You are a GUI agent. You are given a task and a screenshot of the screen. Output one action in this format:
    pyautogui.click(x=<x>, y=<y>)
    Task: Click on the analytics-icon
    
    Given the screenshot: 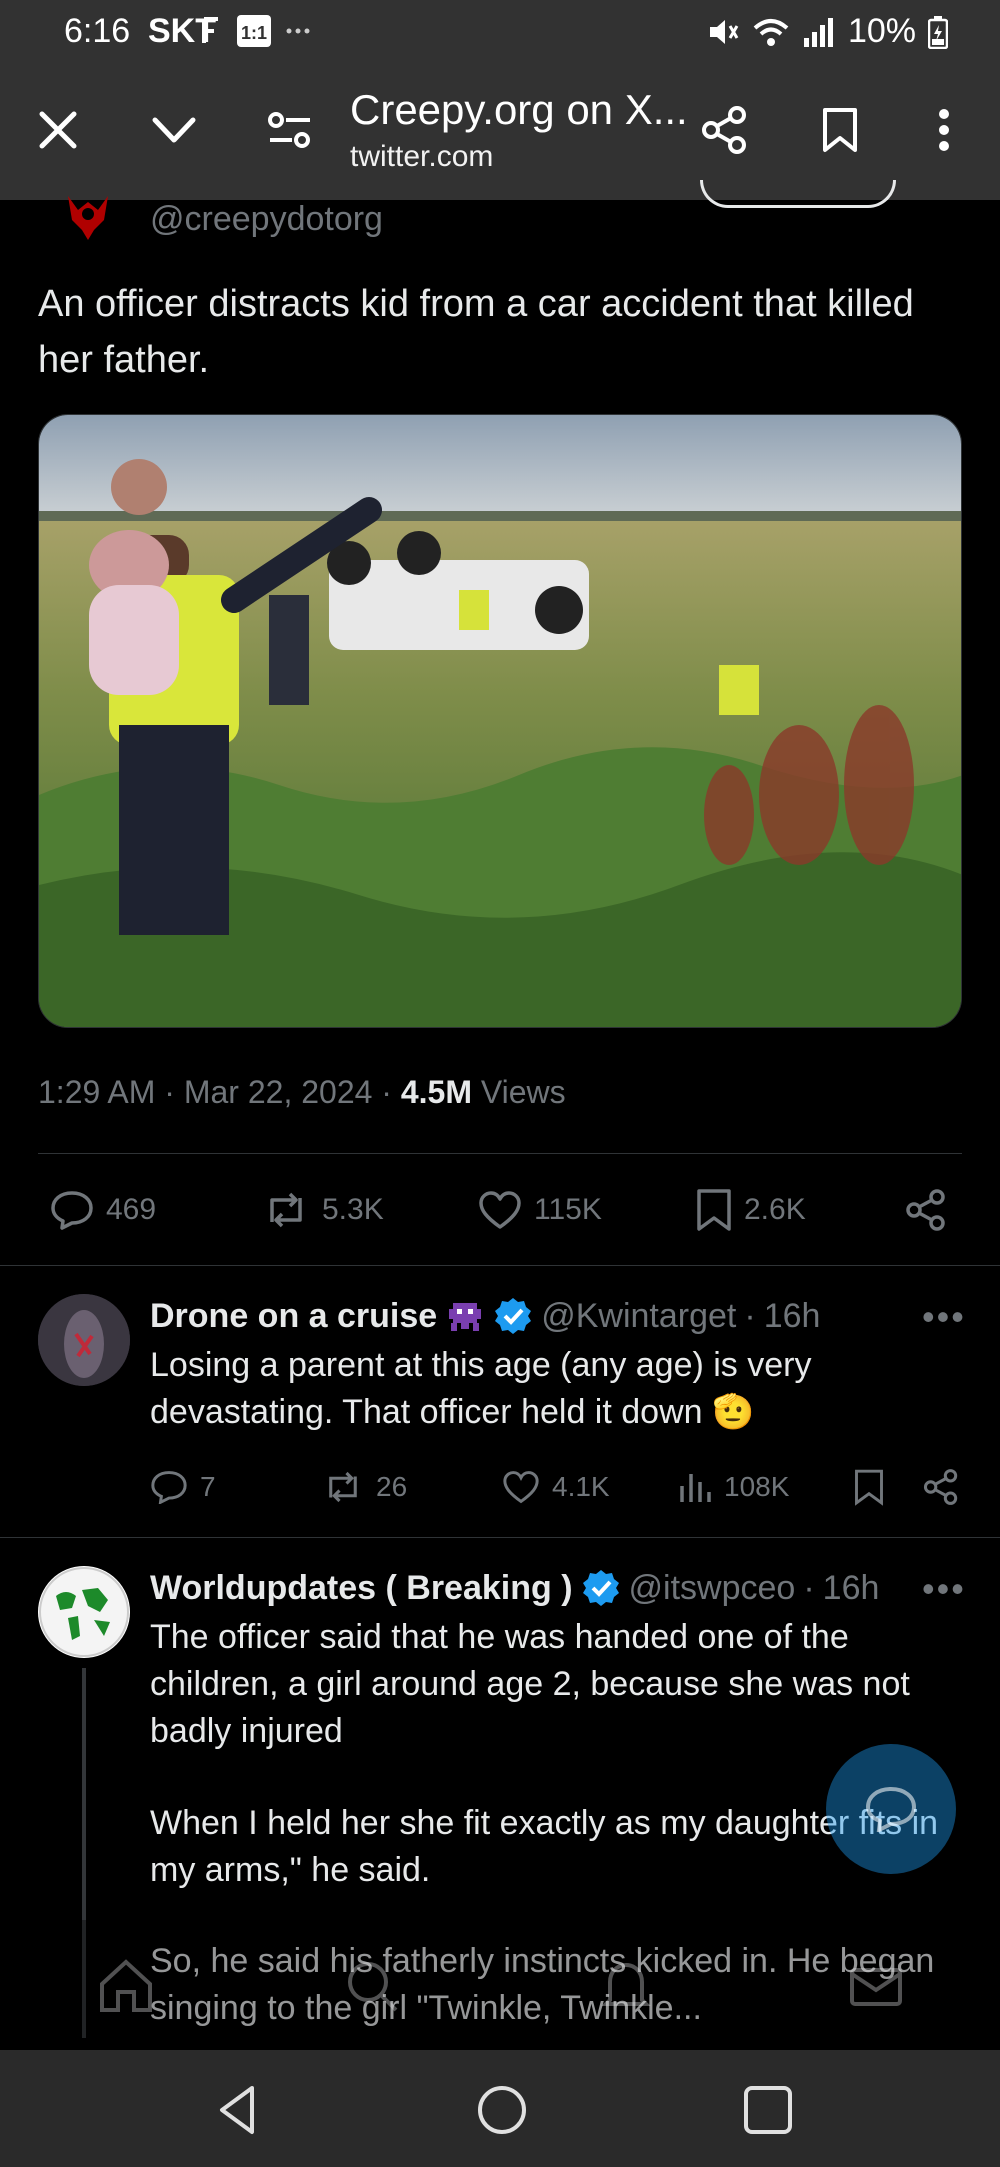 What is the action you would take?
    pyautogui.click(x=695, y=1488)
    